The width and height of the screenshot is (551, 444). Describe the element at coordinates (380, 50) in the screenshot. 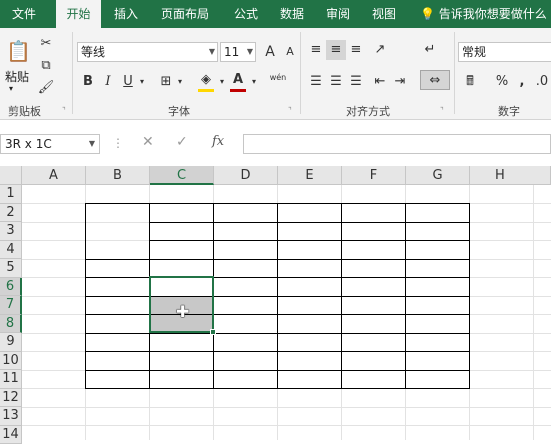

I see `orientation-icon: ↗` at that location.